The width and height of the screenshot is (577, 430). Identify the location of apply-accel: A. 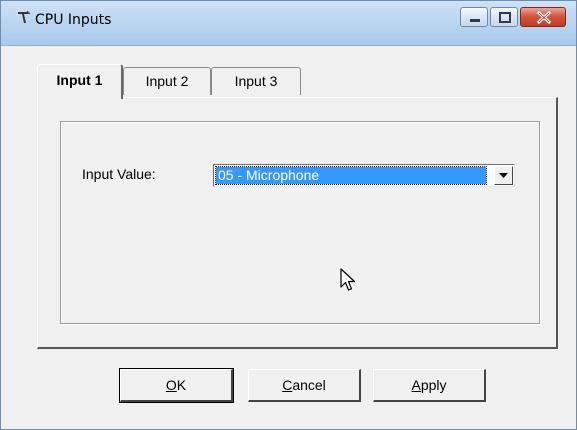
(416, 385).